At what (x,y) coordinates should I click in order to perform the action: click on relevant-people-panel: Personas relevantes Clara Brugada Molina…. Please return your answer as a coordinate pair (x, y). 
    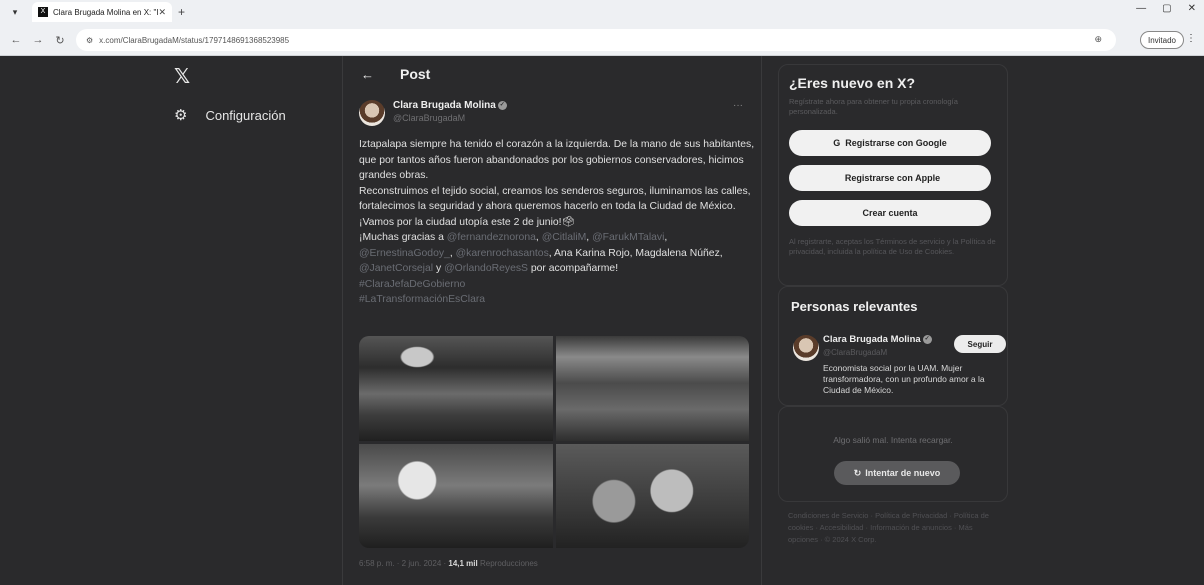
    Looking at the image, I should click on (893, 346).